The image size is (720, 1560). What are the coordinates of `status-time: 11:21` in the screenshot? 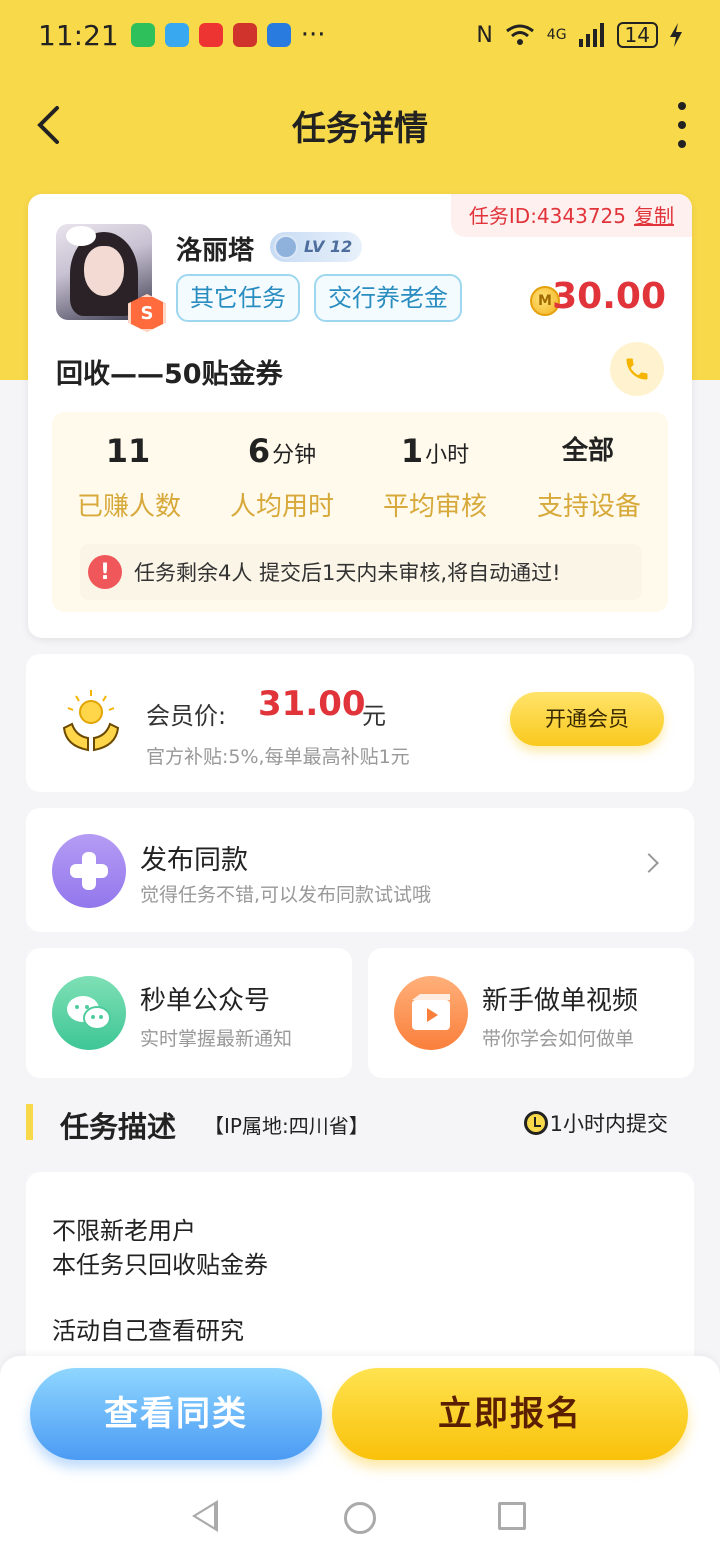 It's located at (78, 35).